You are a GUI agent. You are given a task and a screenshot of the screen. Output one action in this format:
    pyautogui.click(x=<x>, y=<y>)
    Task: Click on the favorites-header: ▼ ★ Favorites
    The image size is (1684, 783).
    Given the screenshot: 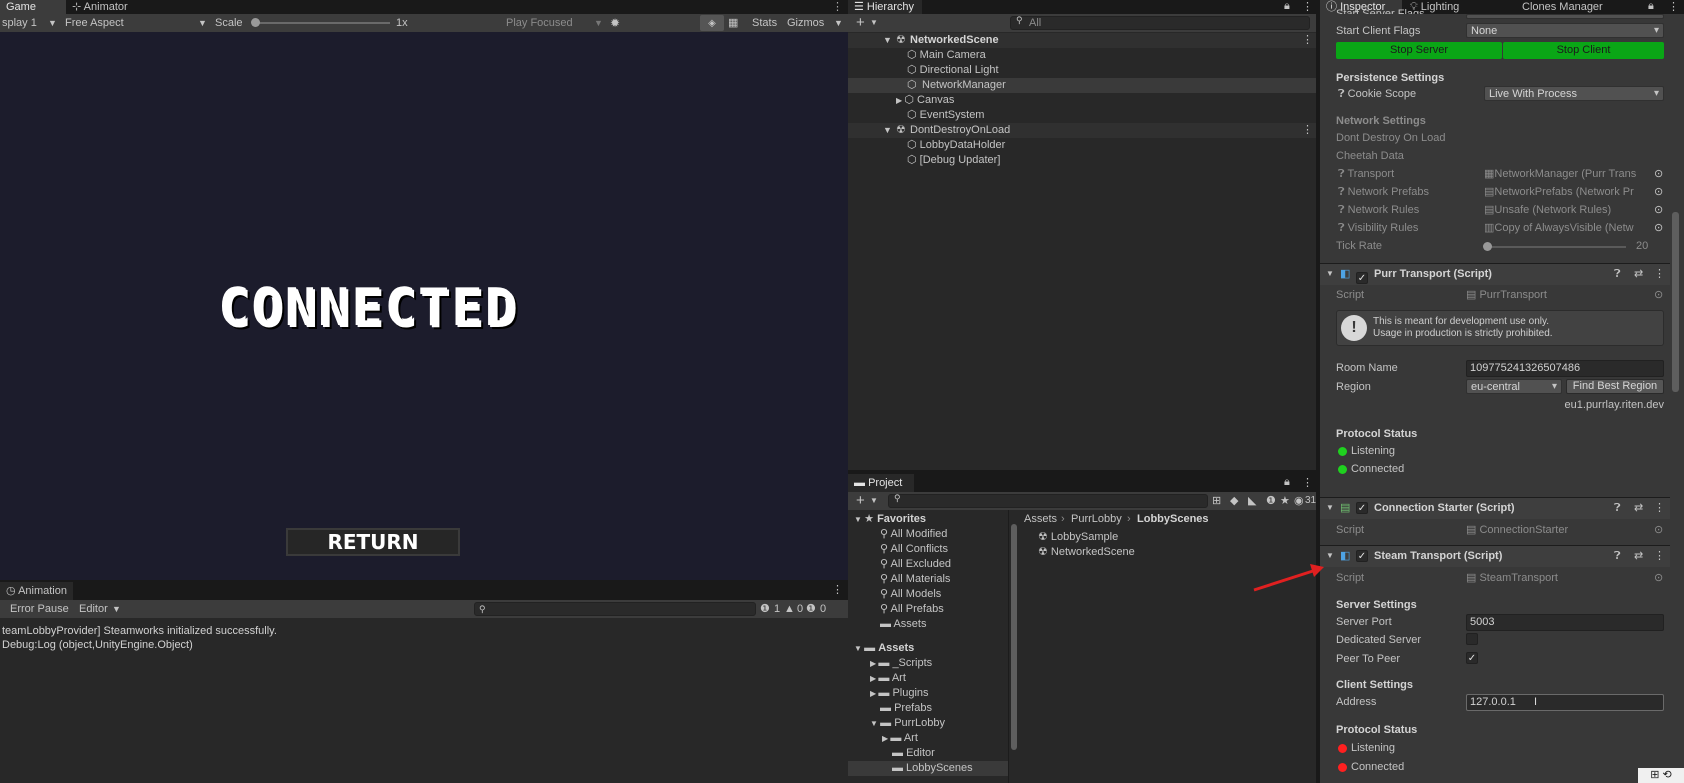 What is the action you would take?
    pyautogui.click(x=890, y=519)
    